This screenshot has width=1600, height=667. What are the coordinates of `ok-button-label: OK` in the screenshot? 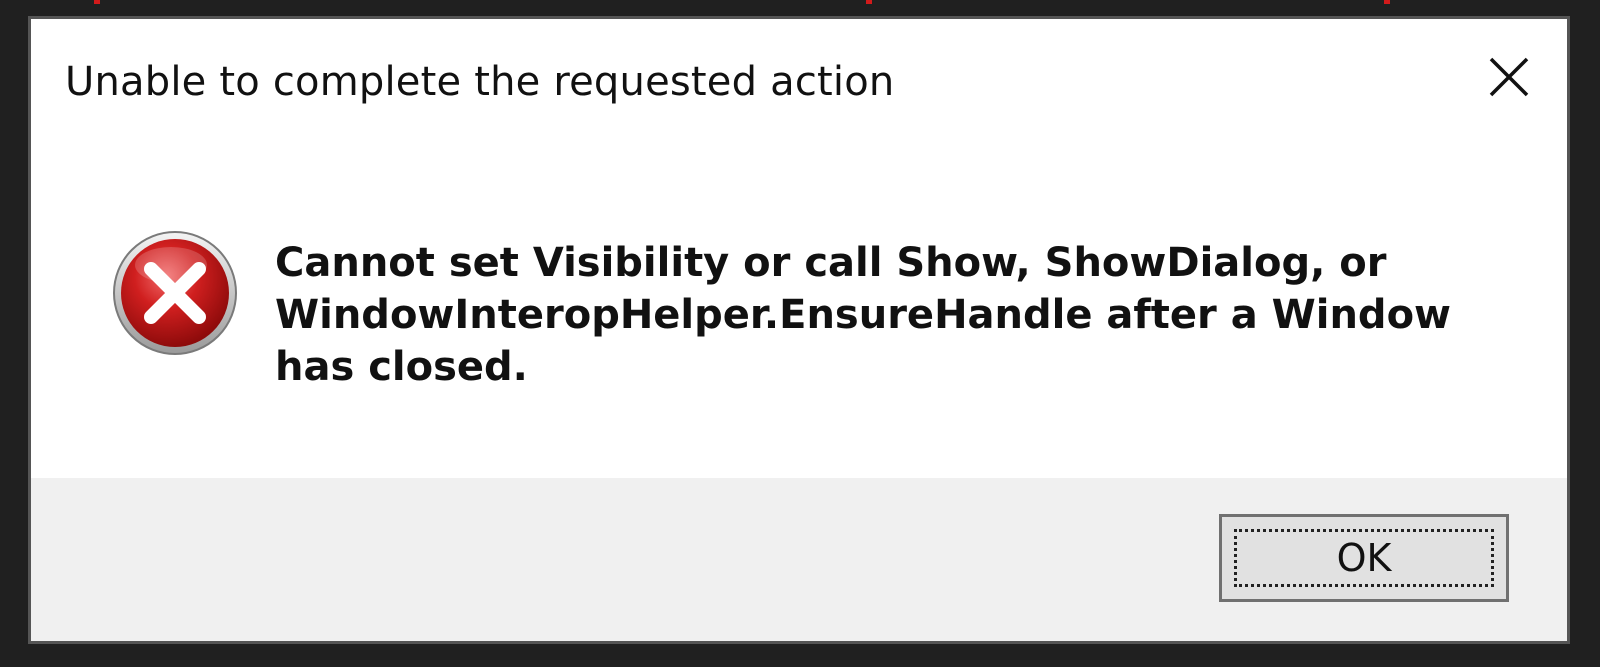 It's located at (1364, 558).